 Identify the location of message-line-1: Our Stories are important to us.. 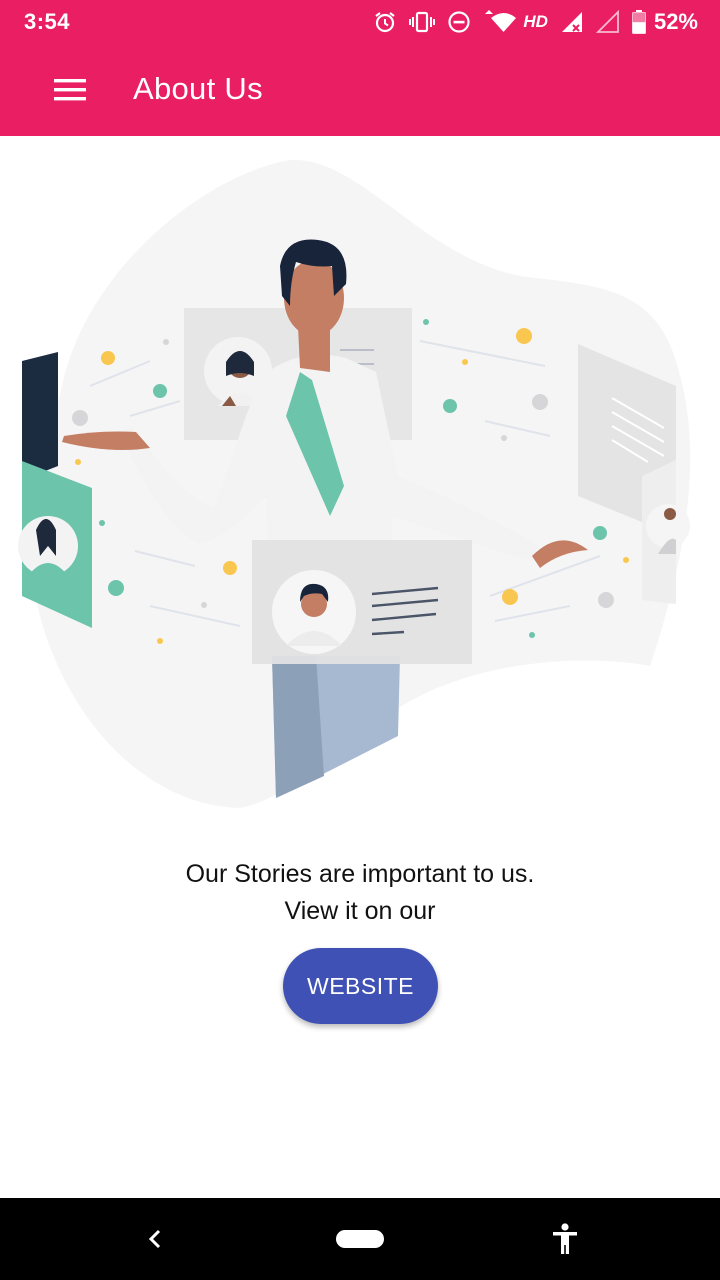
(360, 874).